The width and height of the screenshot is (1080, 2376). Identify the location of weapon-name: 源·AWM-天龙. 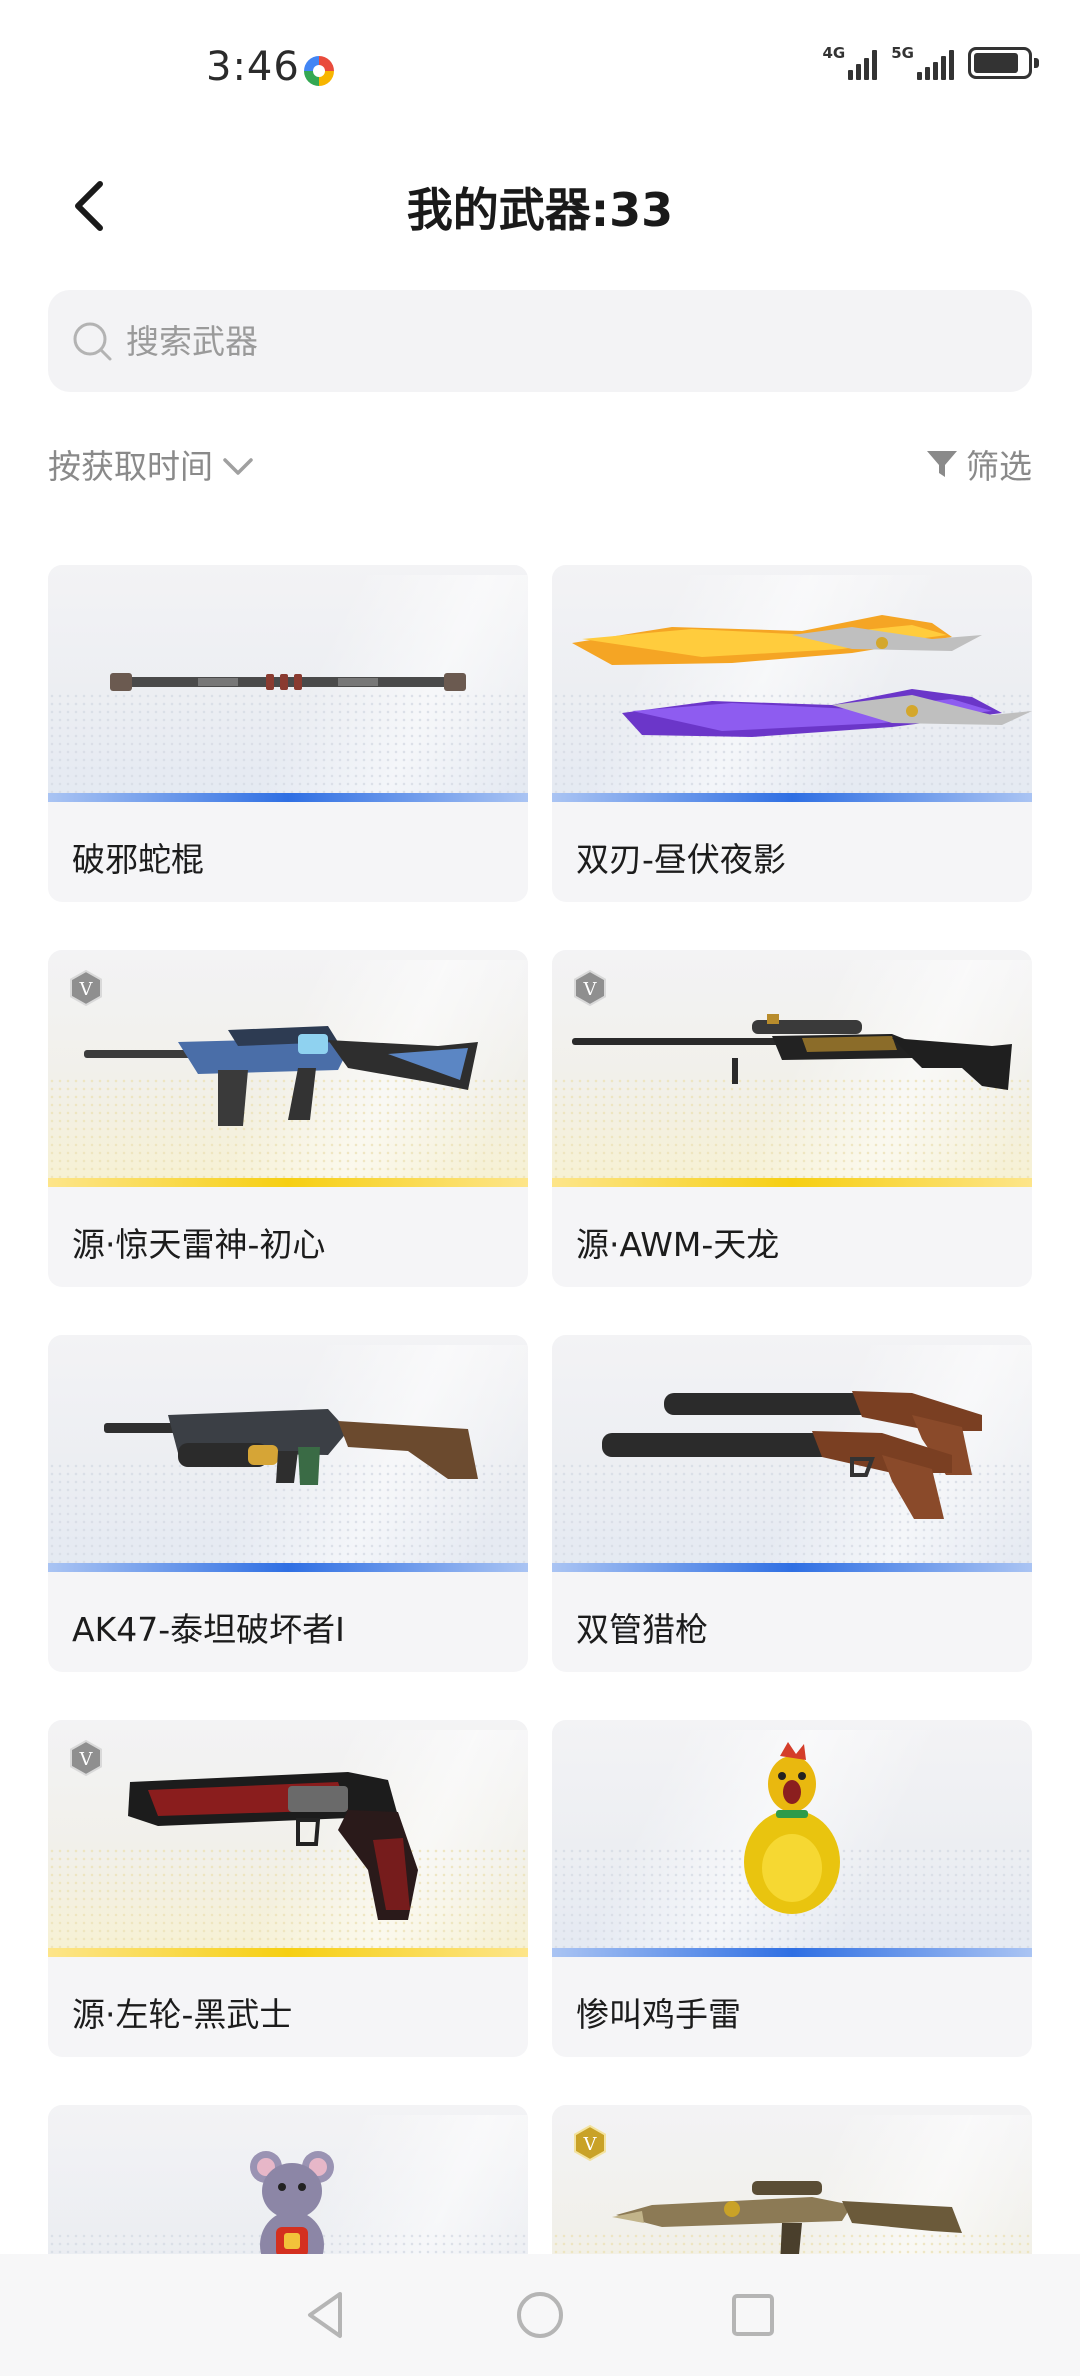
(678, 1244).